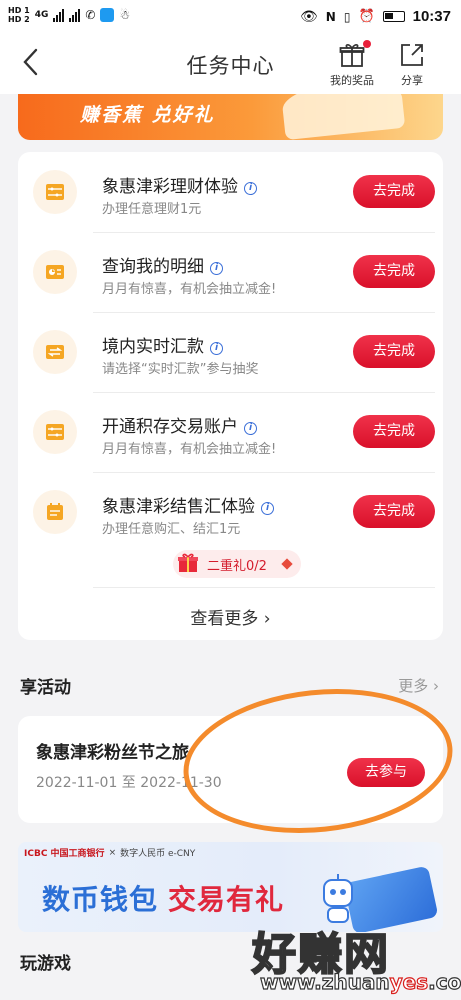 The height and width of the screenshot is (1000, 461). Describe the element at coordinates (59, 15) in the screenshot. I see `signal-icon` at that location.